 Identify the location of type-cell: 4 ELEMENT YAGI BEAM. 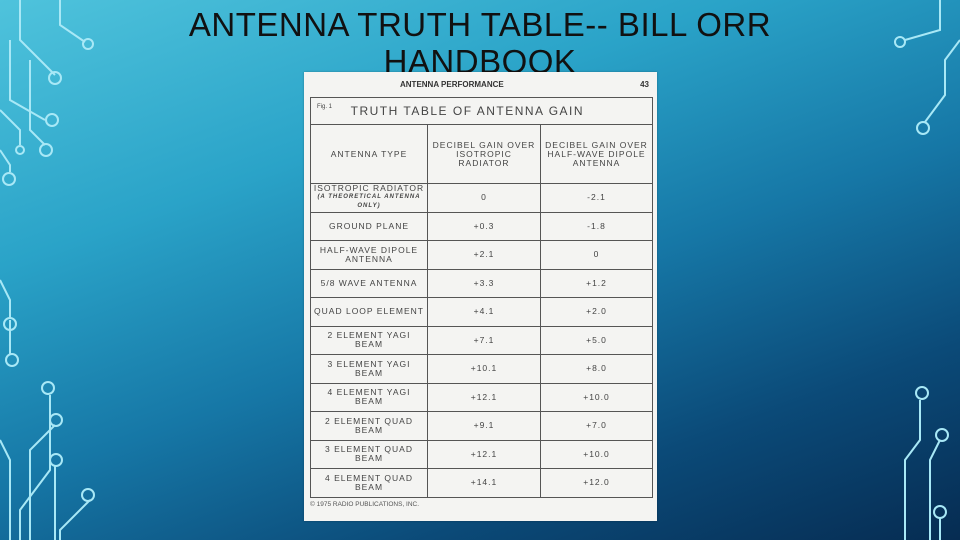
(369, 397).